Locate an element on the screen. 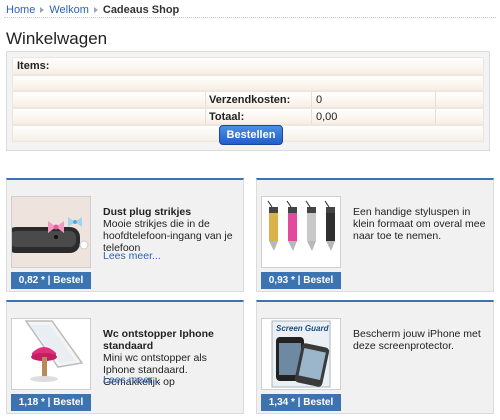 Image resolution: width=500 pixels, height=420 pixels. order-now-button: 0,82 * | Bestel Nu! is located at coordinates (51, 287).